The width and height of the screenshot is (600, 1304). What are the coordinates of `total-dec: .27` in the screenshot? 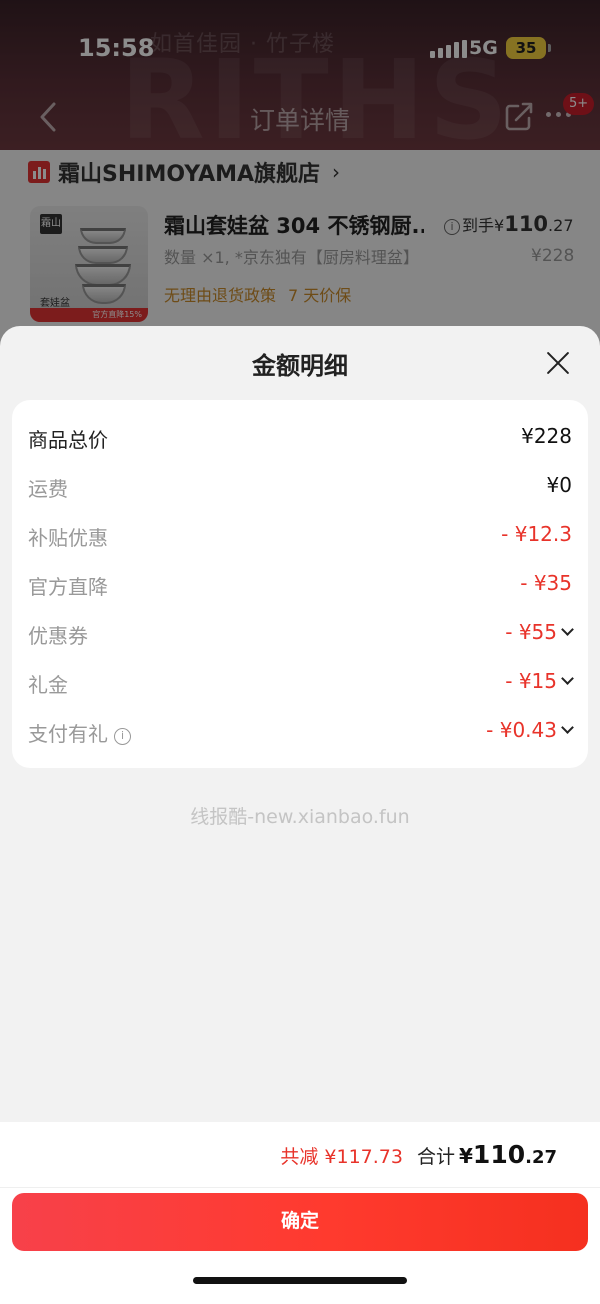 It's located at (541, 1157).